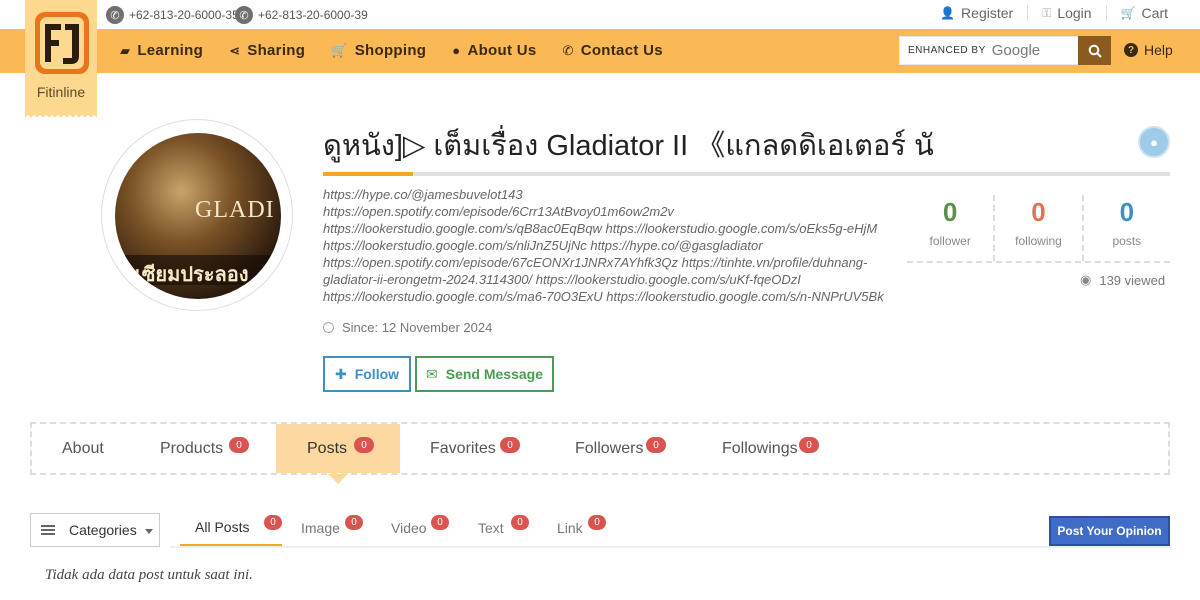 Image resolution: width=1200 pixels, height=600 pixels. What do you see at coordinates (463, 448) in the screenshot?
I see `tab-label: Favorites` at bounding box center [463, 448].